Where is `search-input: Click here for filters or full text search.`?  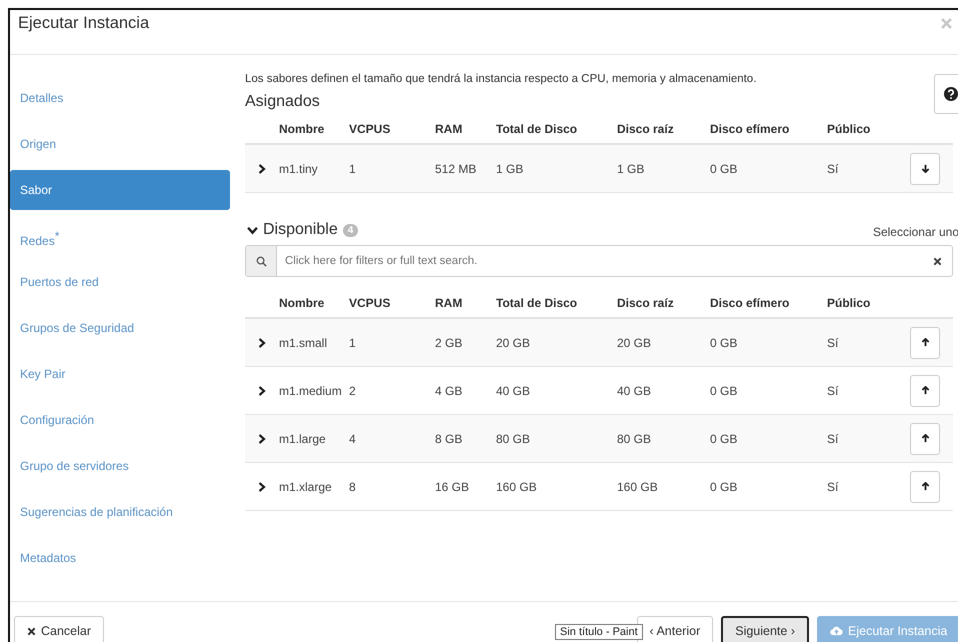 search-input: Click here for filters or full text search. is located at coordinates (605, 261).